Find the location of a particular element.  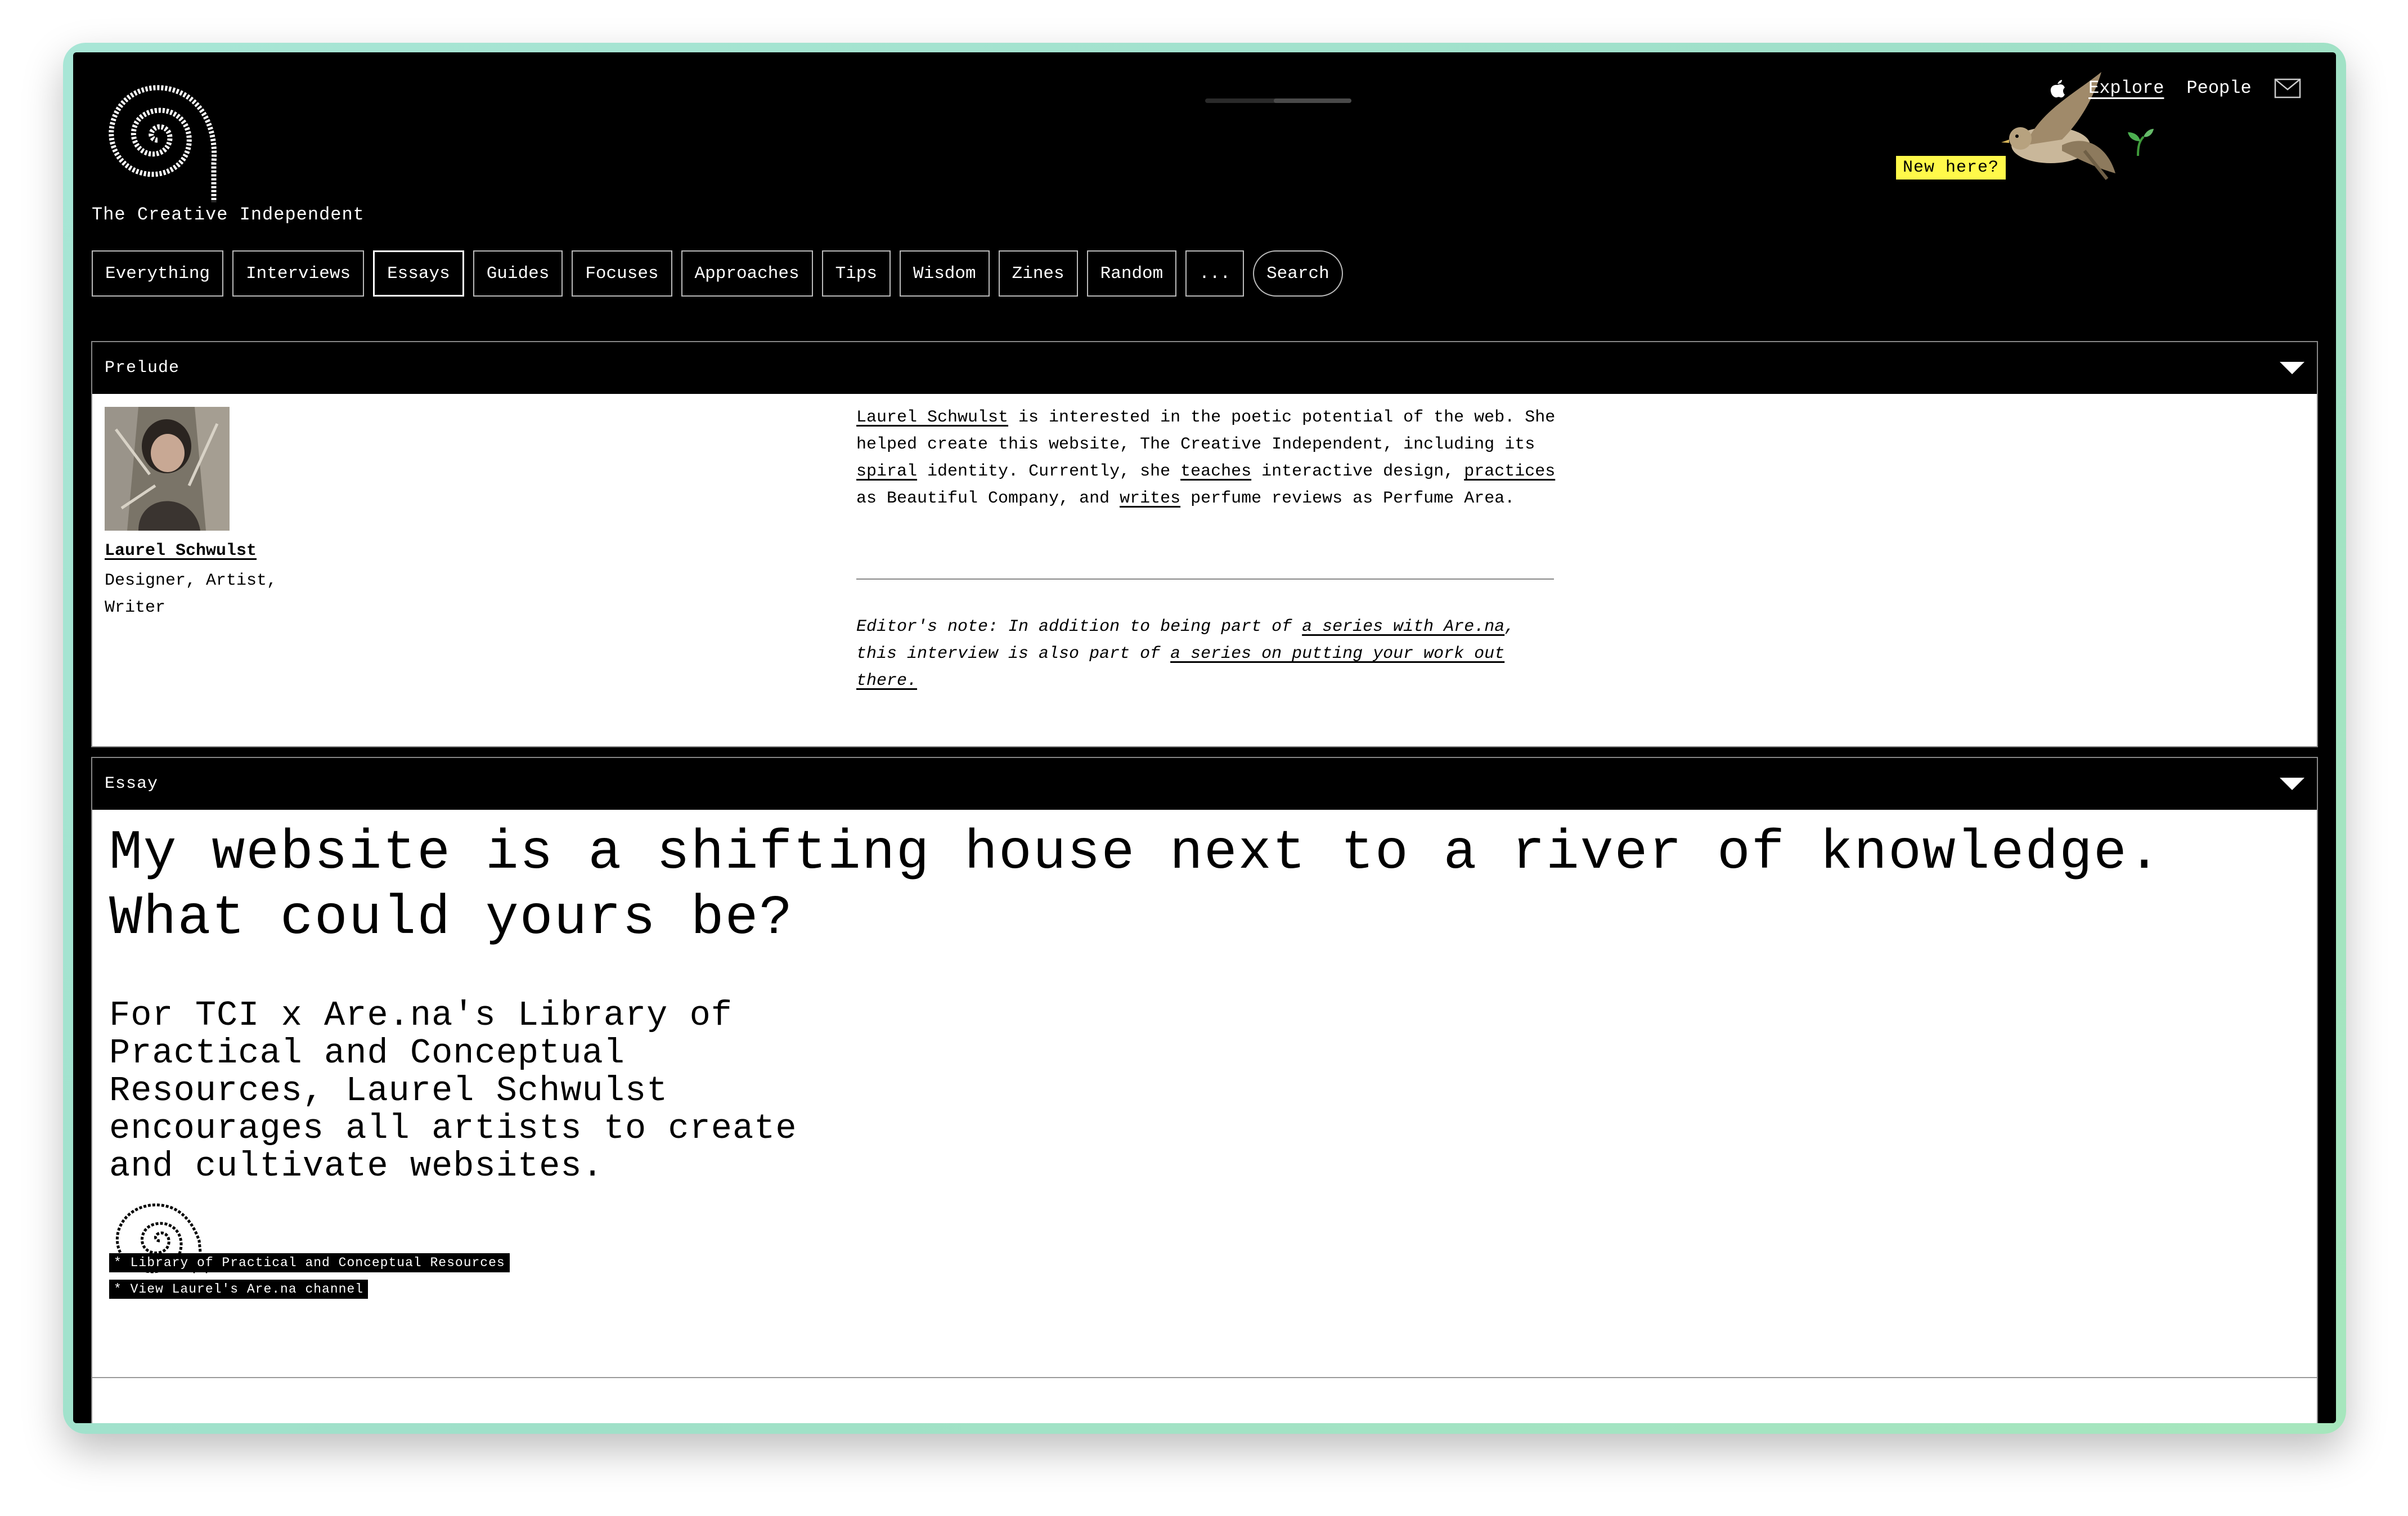

tab-interviews: Interviews is located at coordinates (298, 273).